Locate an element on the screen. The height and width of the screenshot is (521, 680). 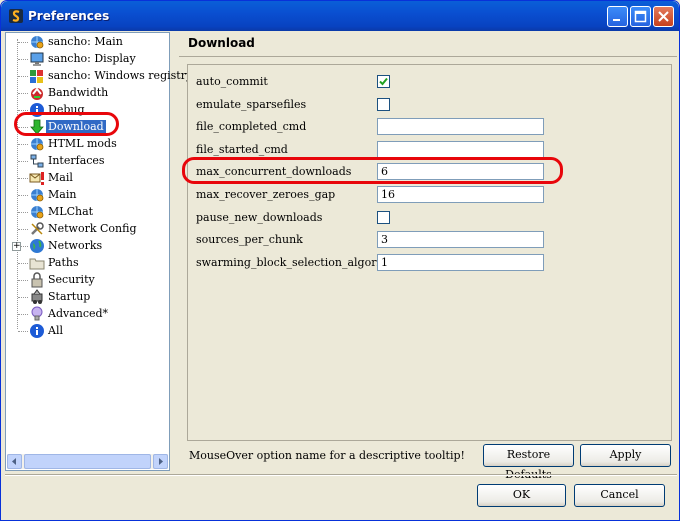
scroll-thumb is located at coordinates (87, 461).